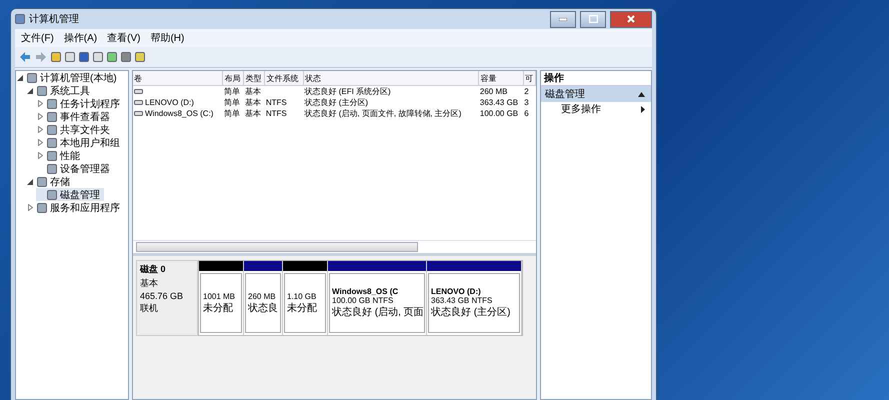  I want to click on partition-size: 260 MB, so click(262, 296).